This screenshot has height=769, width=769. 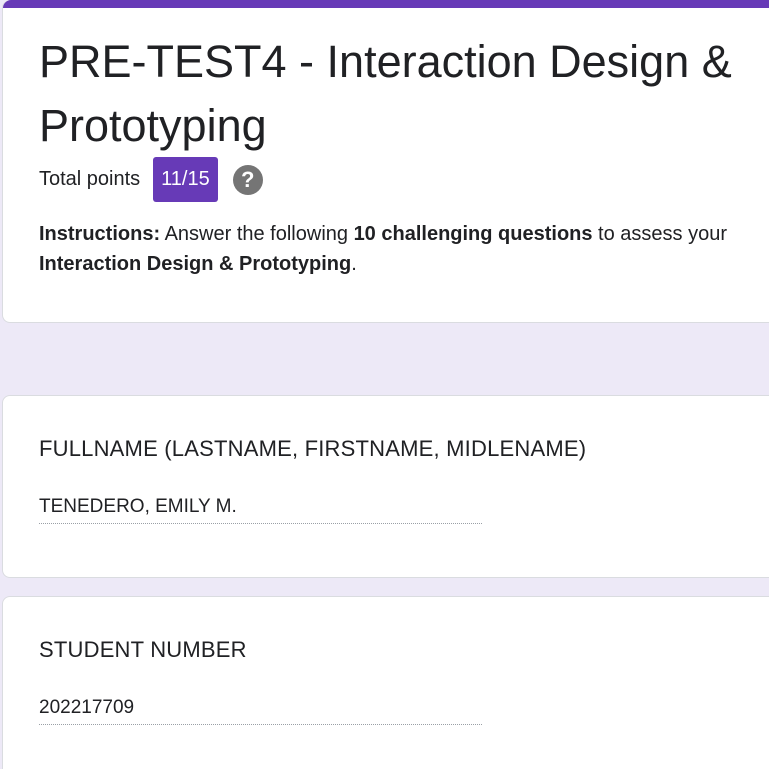 What do you see at coordinates (247, 179) in the screenshot?
I see `help-icon: ?` at bounding box center [247, 179].